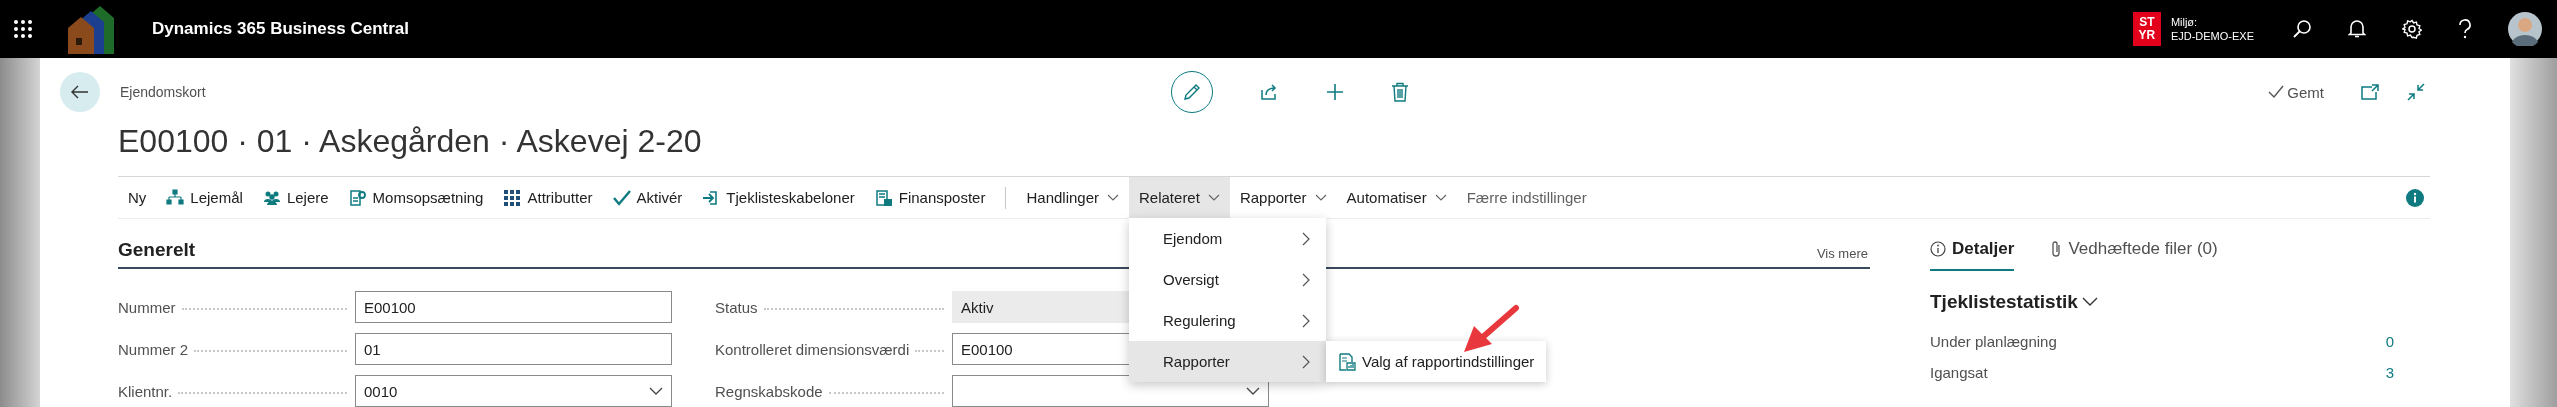 The image size is (2557, 407). What do you see at coordinates (153, 349) in the screenshot?
I see `field-label: Nummer 2` at bounding box center [153, 349].